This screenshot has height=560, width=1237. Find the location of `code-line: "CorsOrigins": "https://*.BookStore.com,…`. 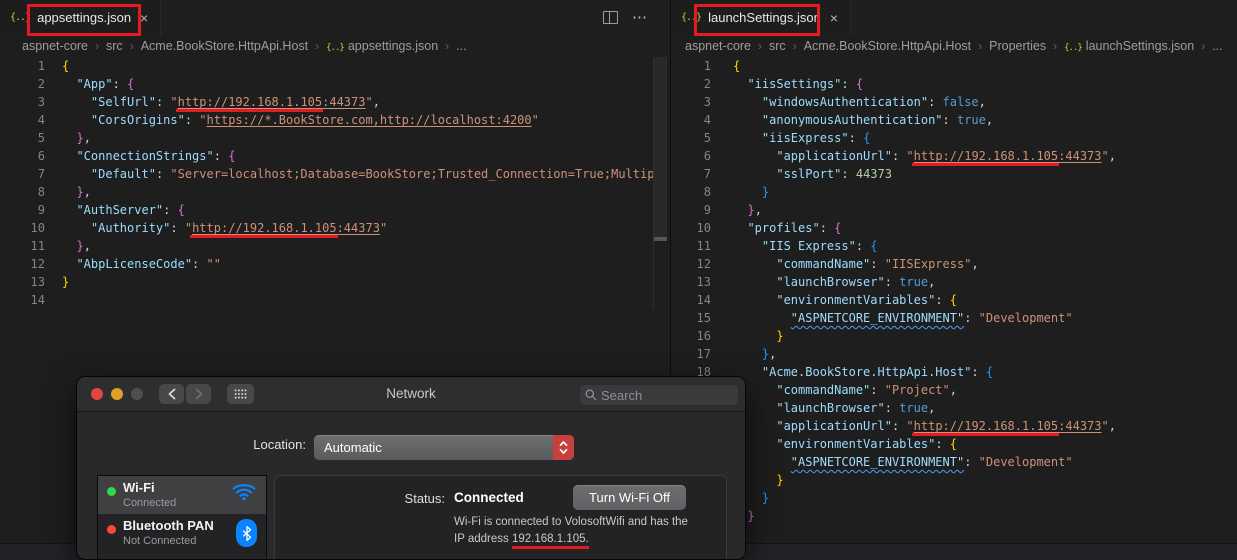

code-line: "CorsOrigins": "https://*.BookStore.com,… is located at coordinates (357, 120).